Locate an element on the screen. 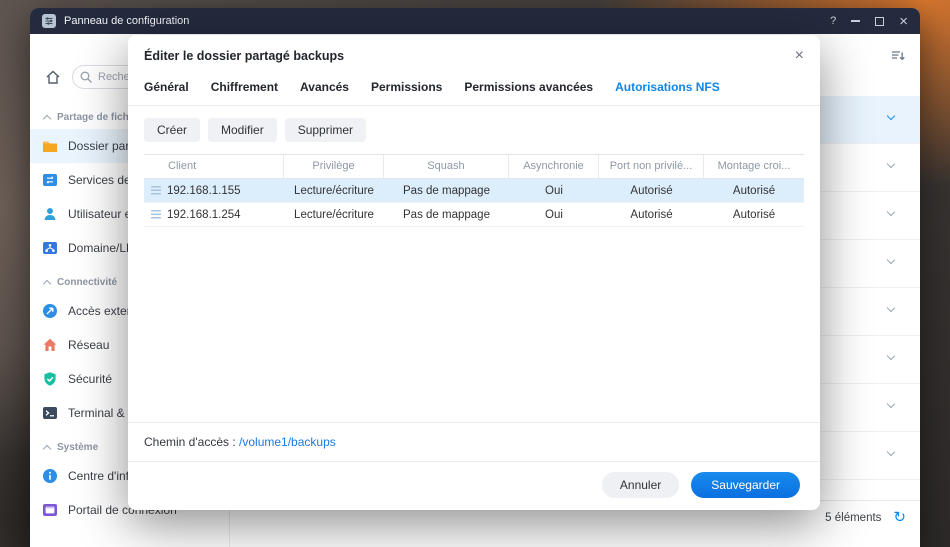  sort-icon is located at coordinates (898, 56).